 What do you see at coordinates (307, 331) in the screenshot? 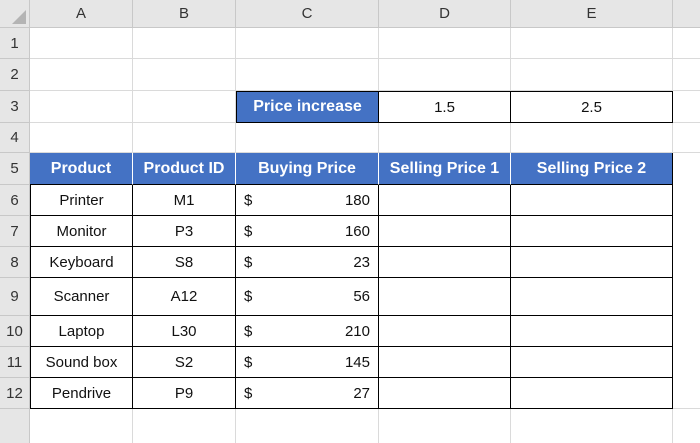
I see `buying-price-cell: $210` at bounding box center [307, 331].